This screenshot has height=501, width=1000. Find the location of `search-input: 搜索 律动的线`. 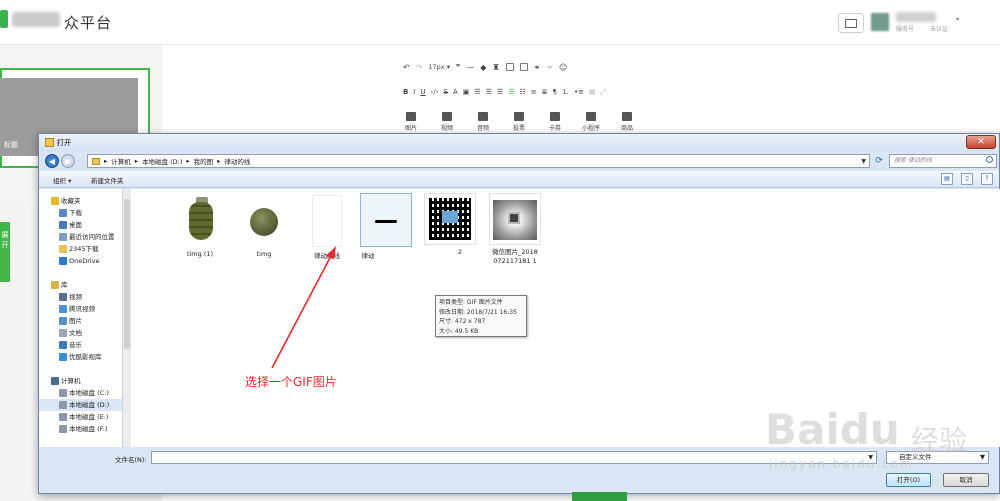

search-input: 搜索 律动的线 is located at coordinates (943, 161).